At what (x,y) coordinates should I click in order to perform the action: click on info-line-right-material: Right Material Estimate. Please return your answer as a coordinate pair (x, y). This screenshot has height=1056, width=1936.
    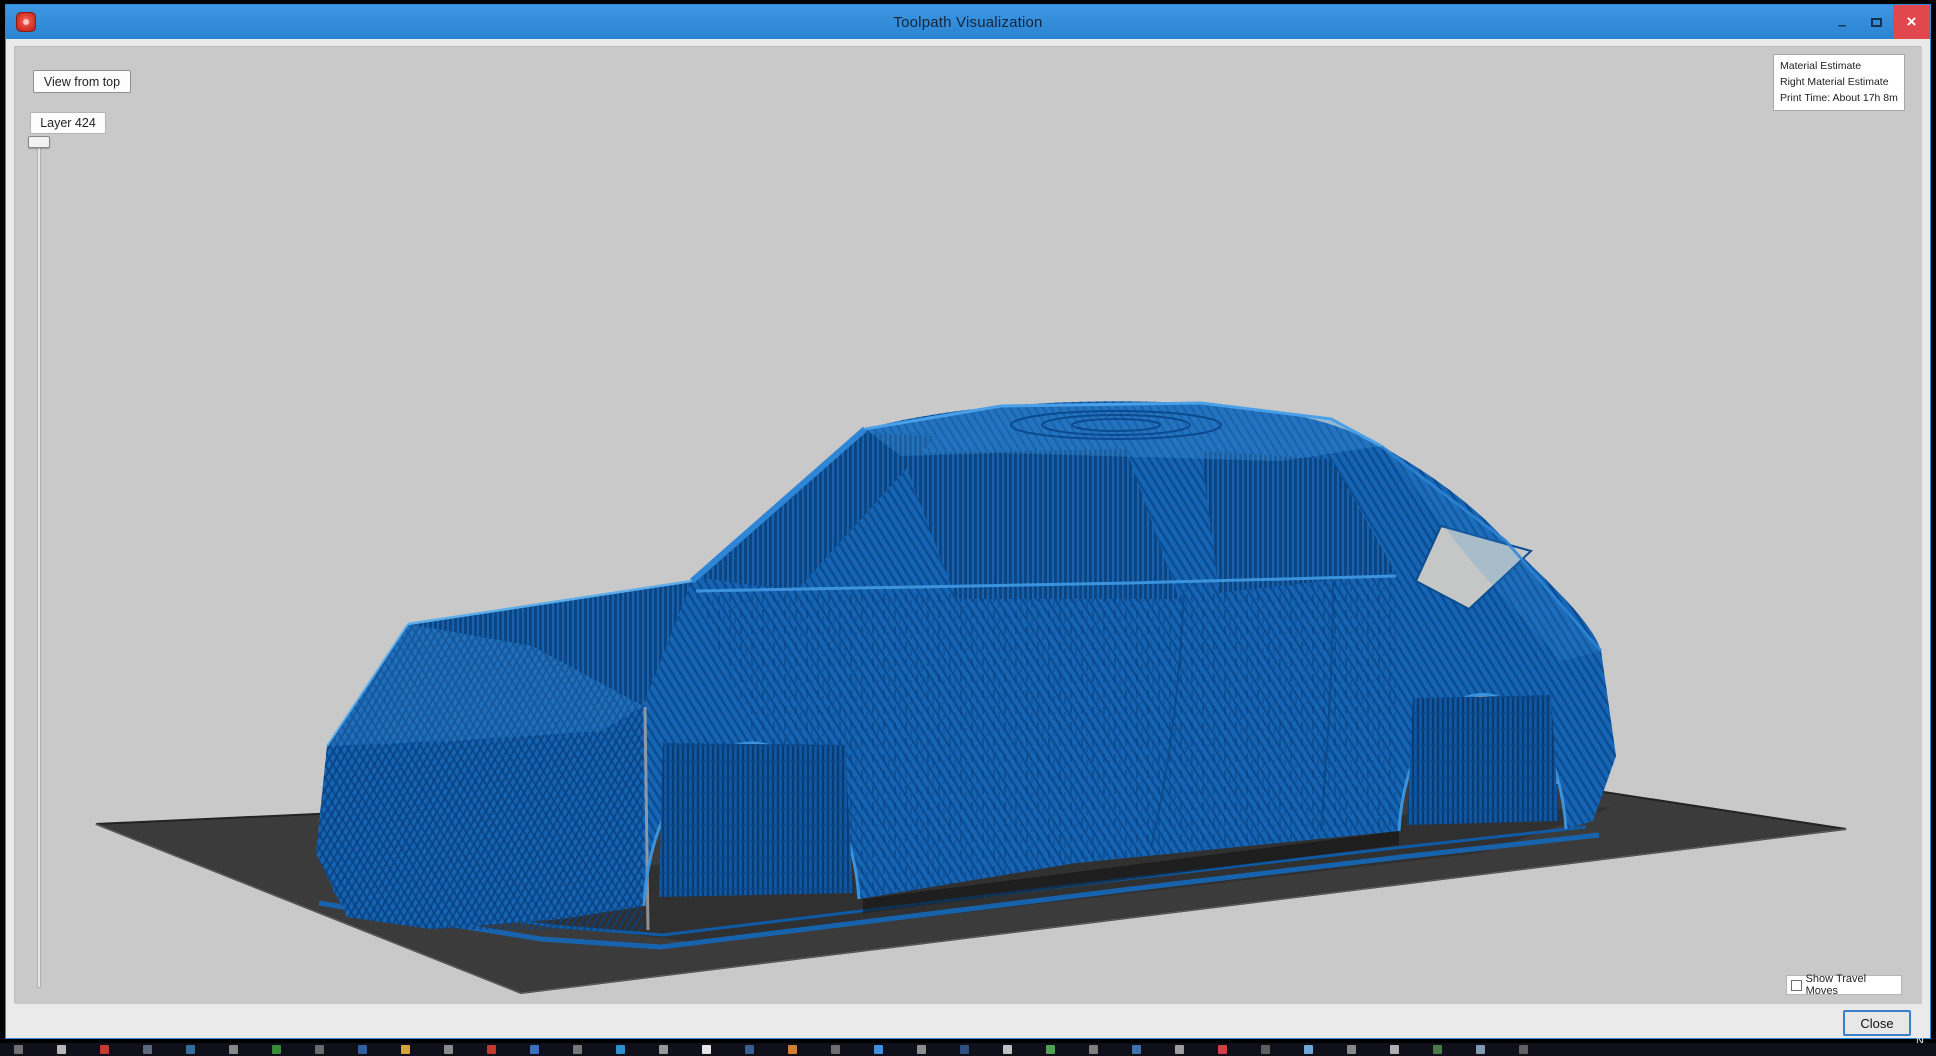
    Looking at the image, I should click on (1834, 81).